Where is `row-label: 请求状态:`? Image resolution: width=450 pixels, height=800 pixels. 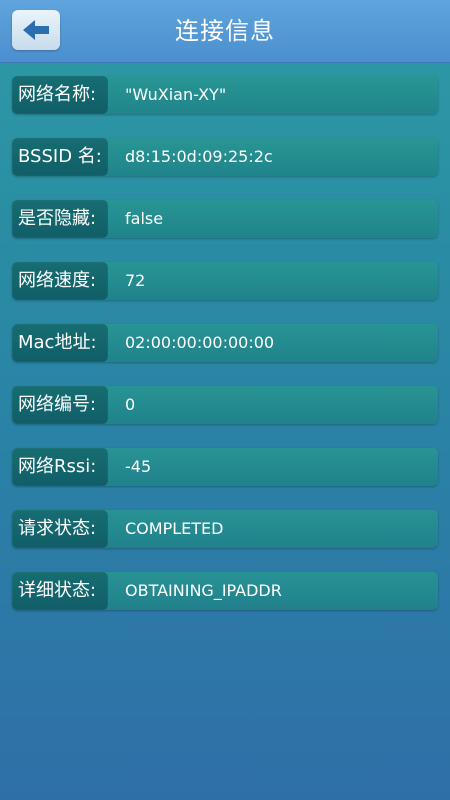
row-label: 请求状态: is located at coordinates (57, 528).